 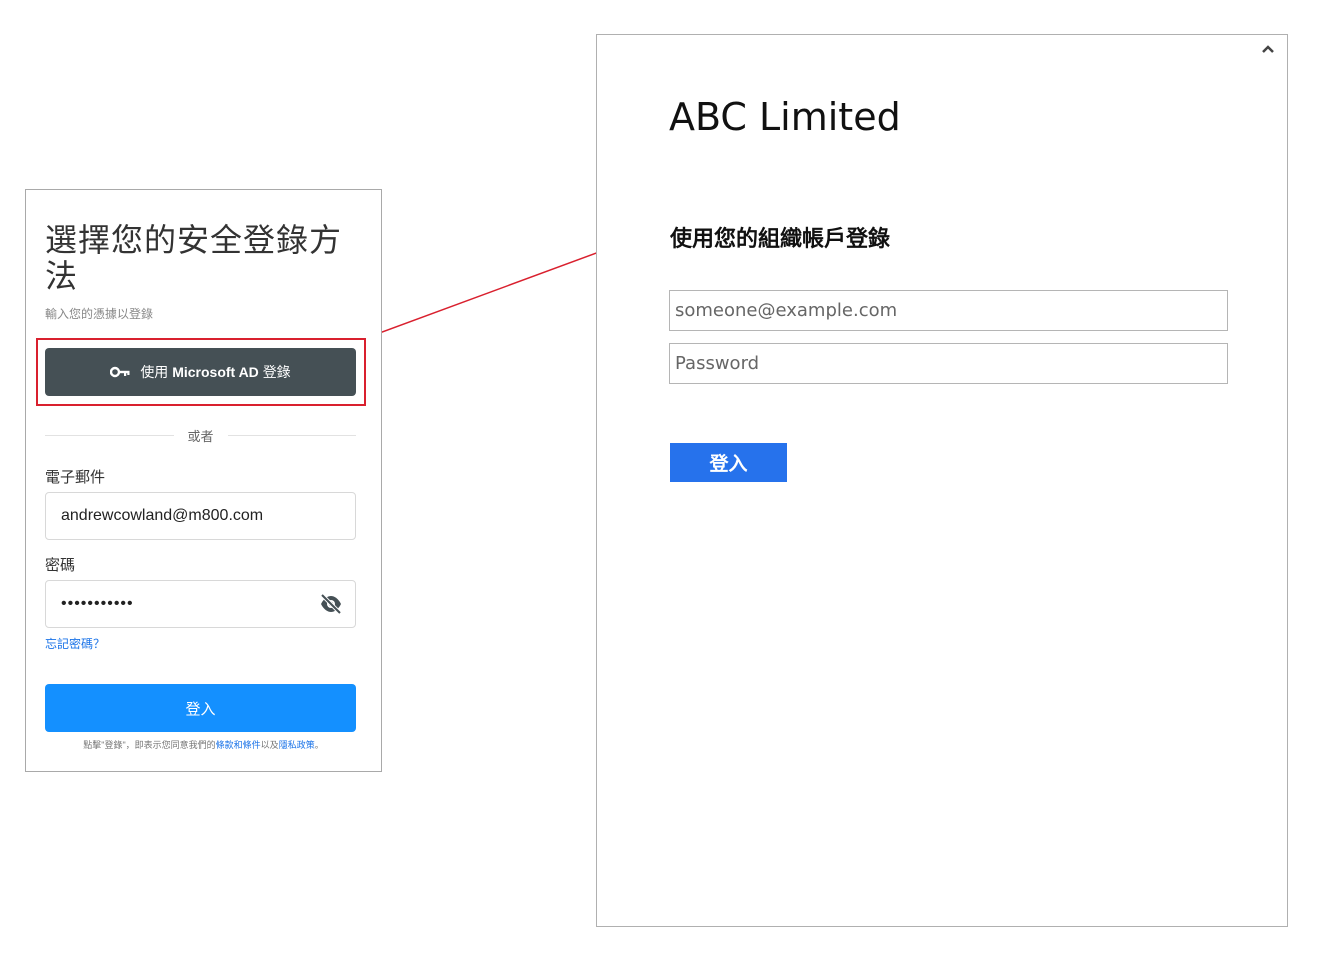 I want to click on org-email-input: someone@example.com, so click(x=948, y=310).